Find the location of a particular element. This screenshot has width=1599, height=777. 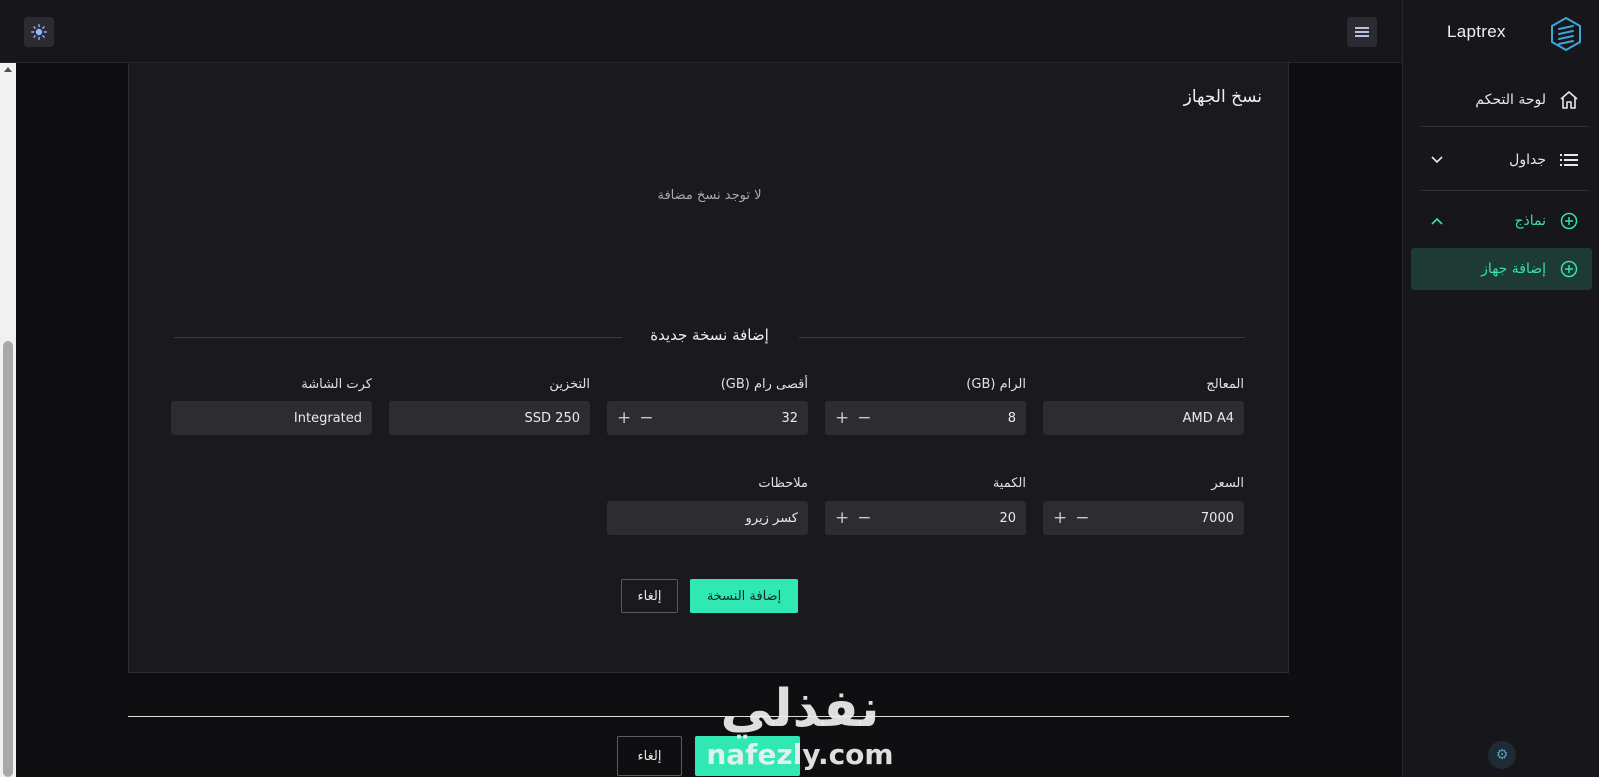

scrollbar-thumb is located at coordinates (8, 559).